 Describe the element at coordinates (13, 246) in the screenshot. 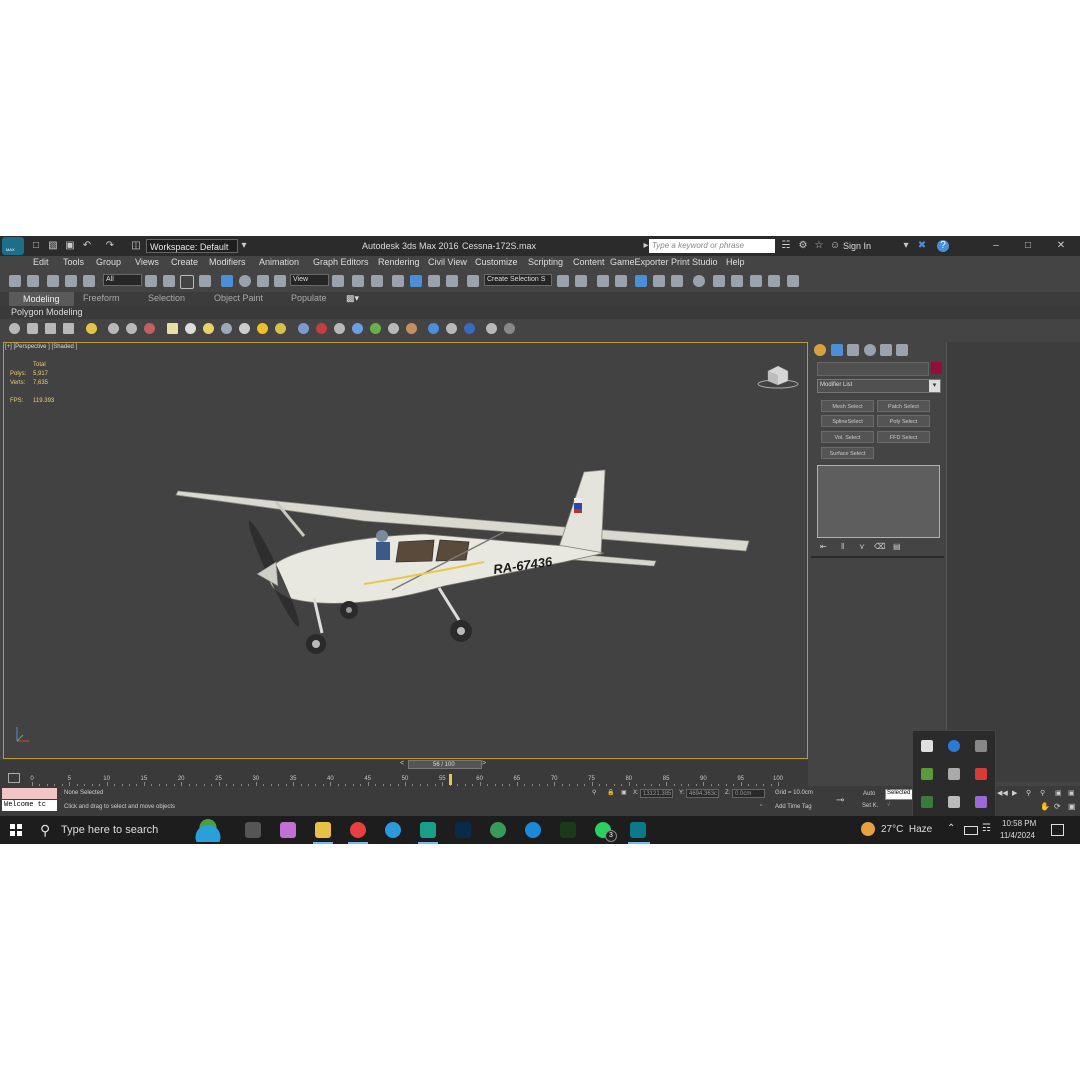

I see `app-logo-button: MAX` at that location.